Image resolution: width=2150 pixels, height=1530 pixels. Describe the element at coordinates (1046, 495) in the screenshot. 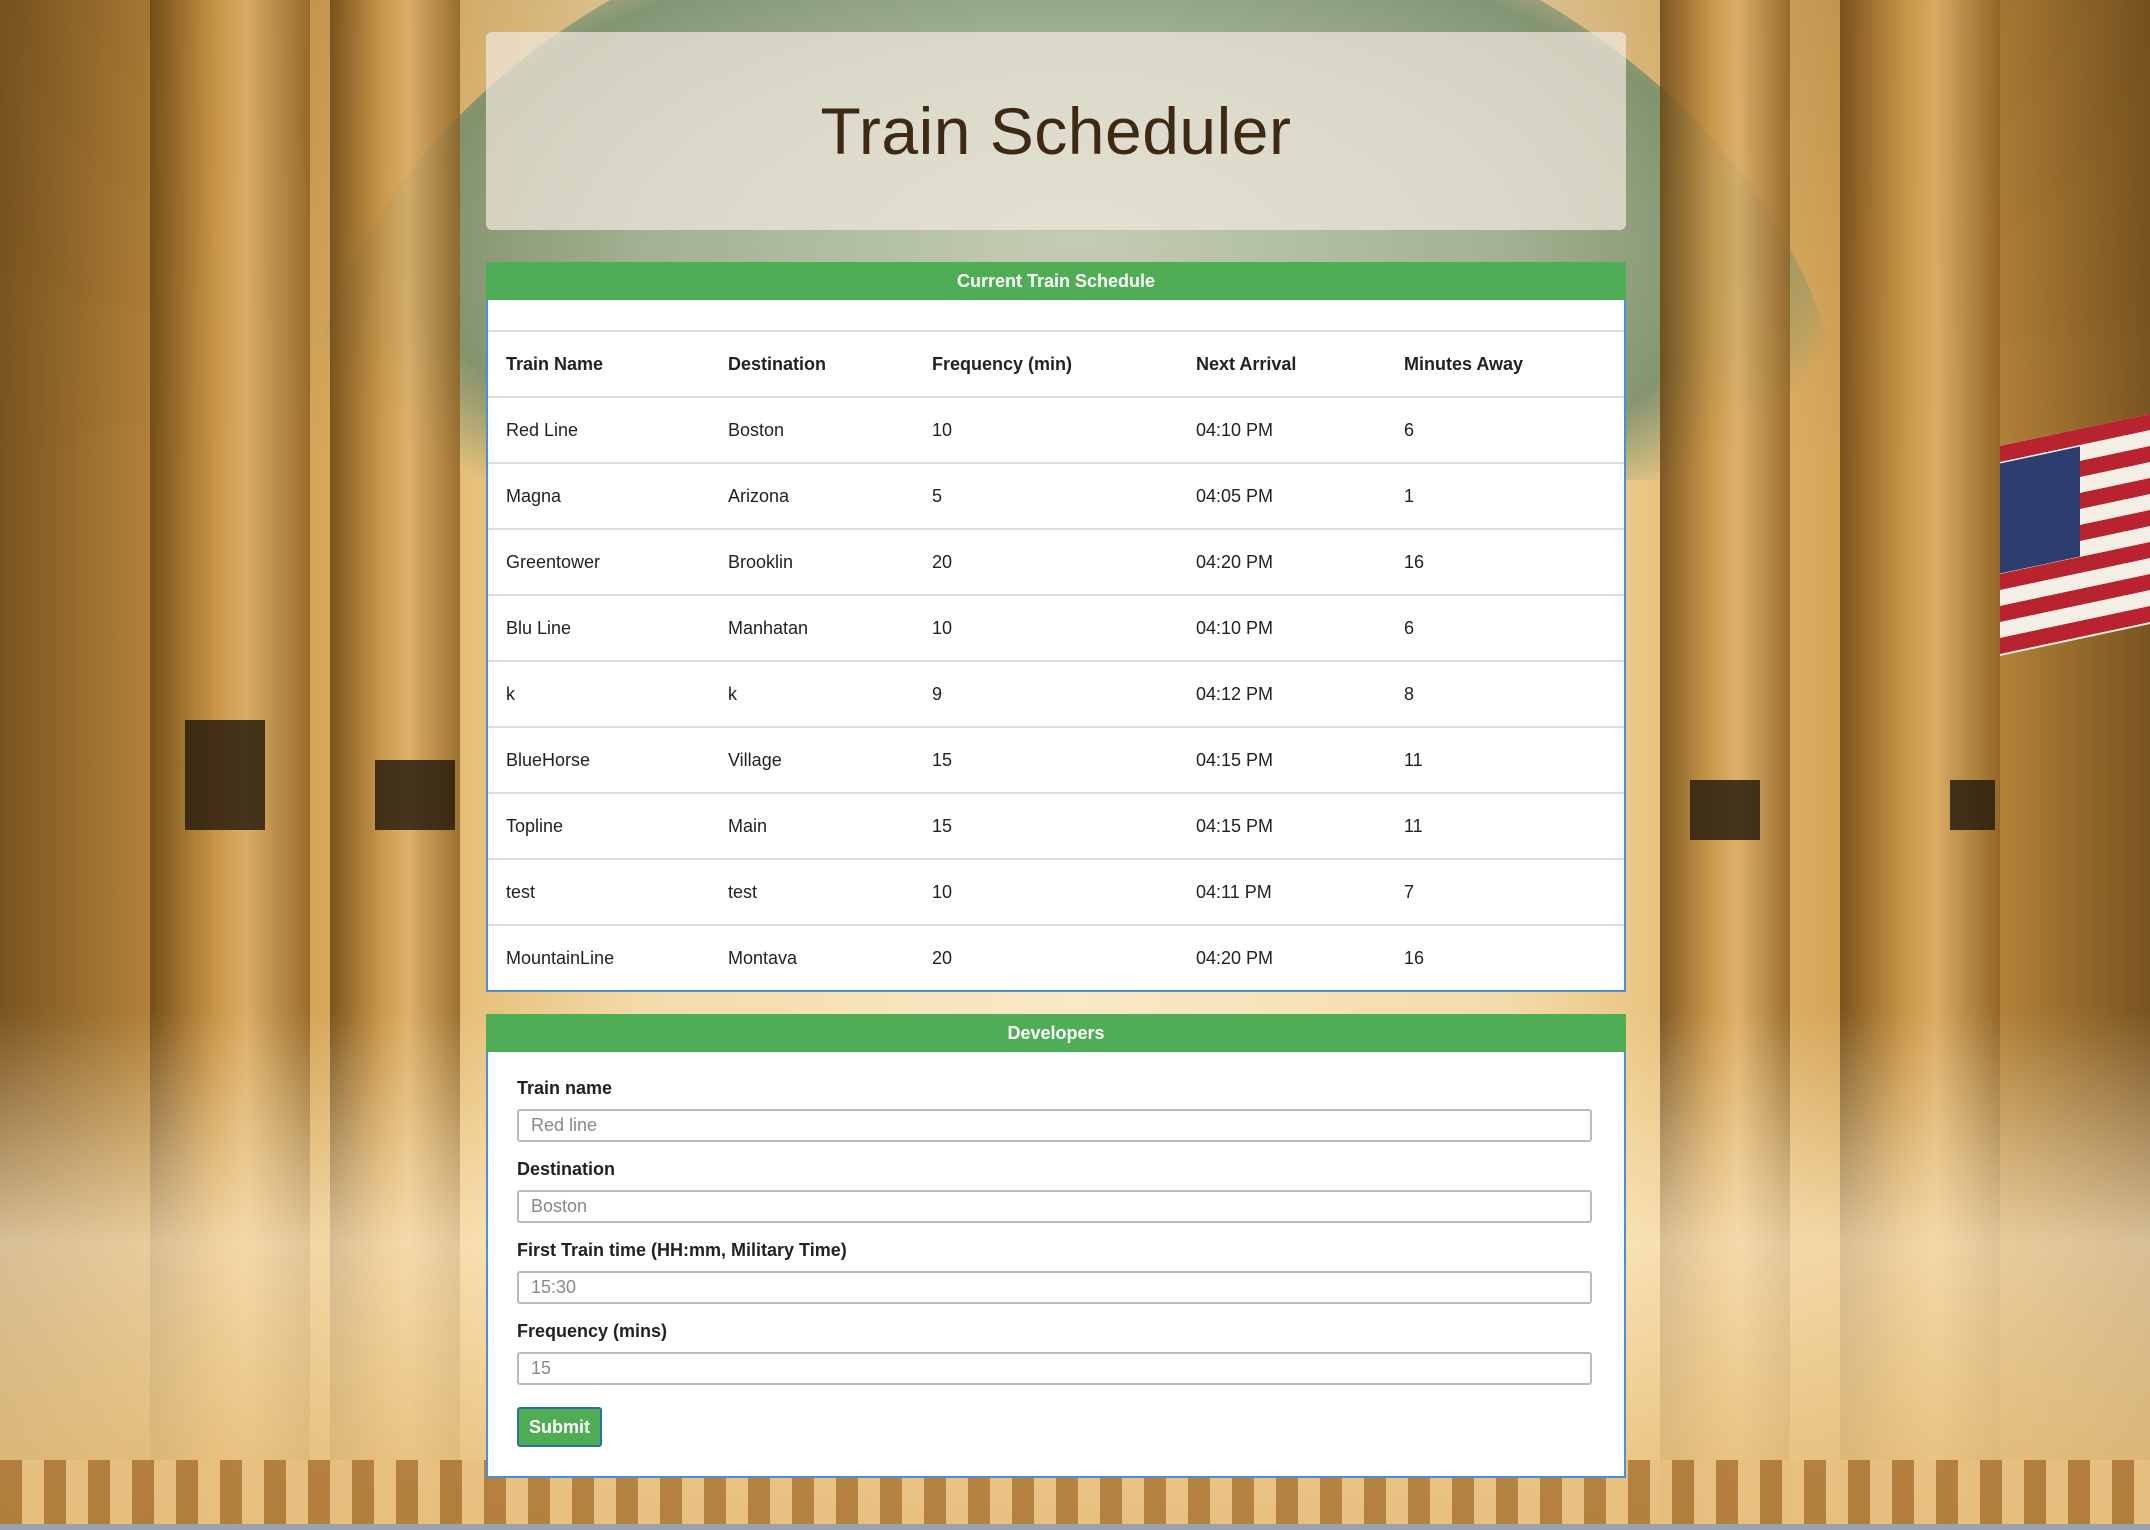

I see `cell-frequency: 5` at that location.